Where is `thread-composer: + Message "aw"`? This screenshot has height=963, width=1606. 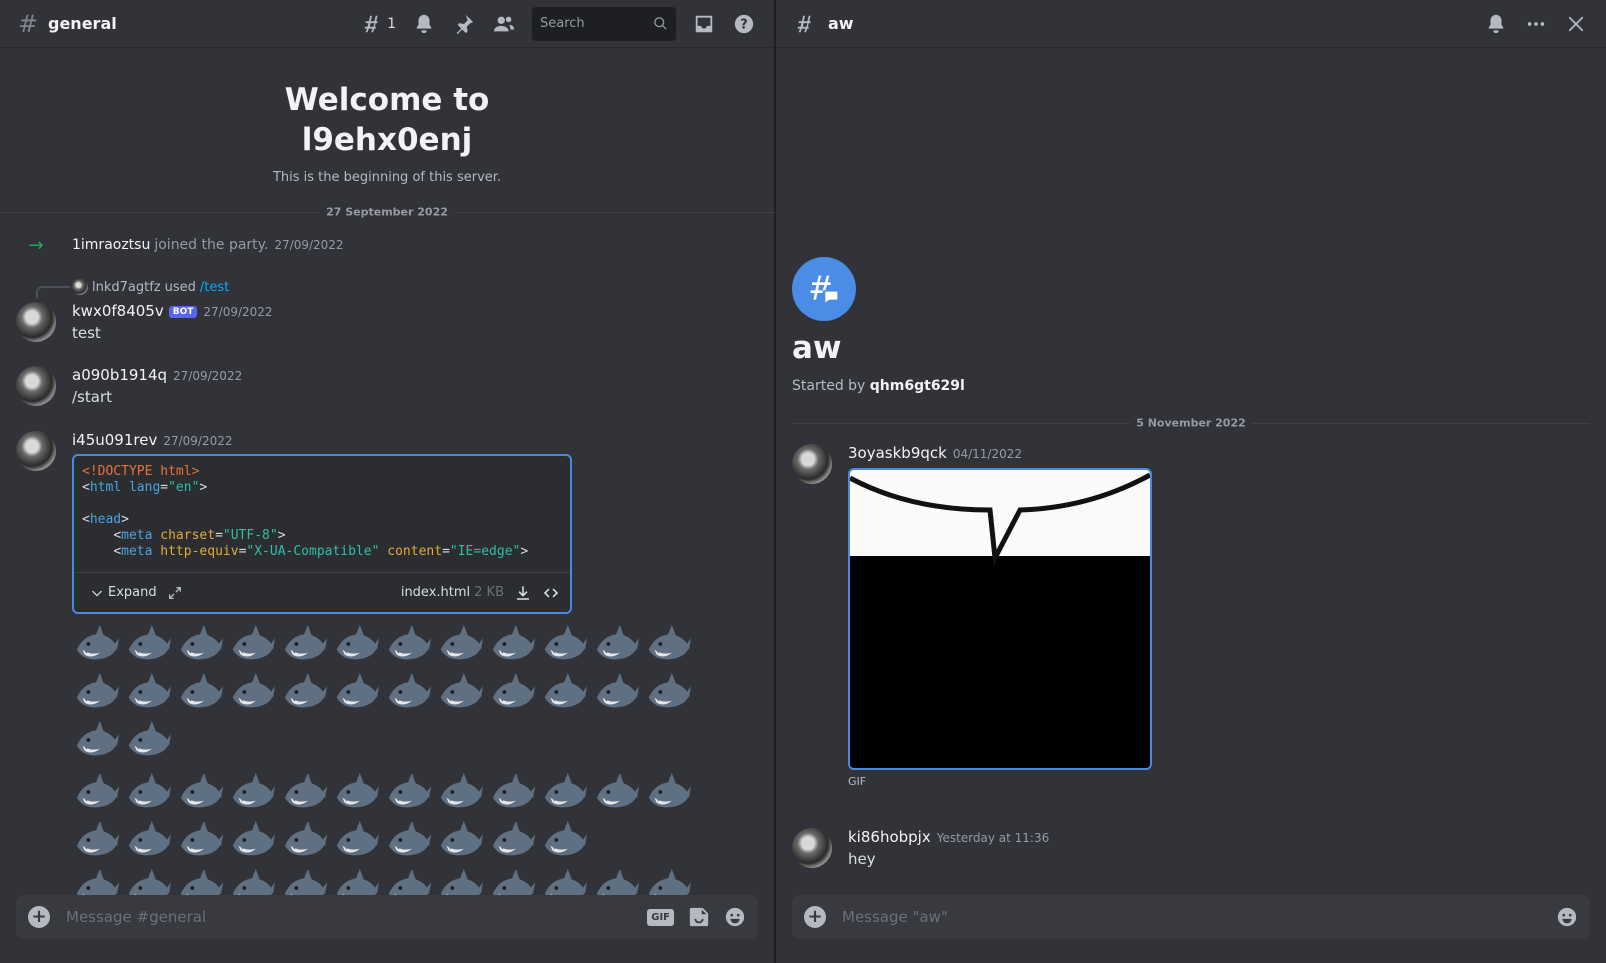
thread-composer: + Message "aw" is located at coordinates (1191, 917).